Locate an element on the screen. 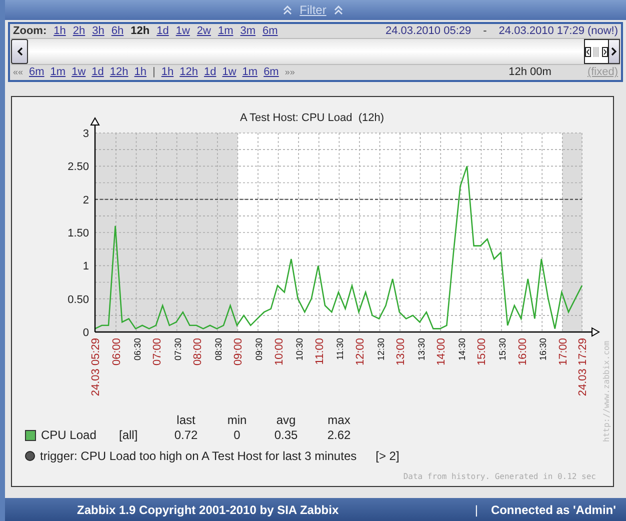  legend-column-header: min is located at coordinates (237, 420).